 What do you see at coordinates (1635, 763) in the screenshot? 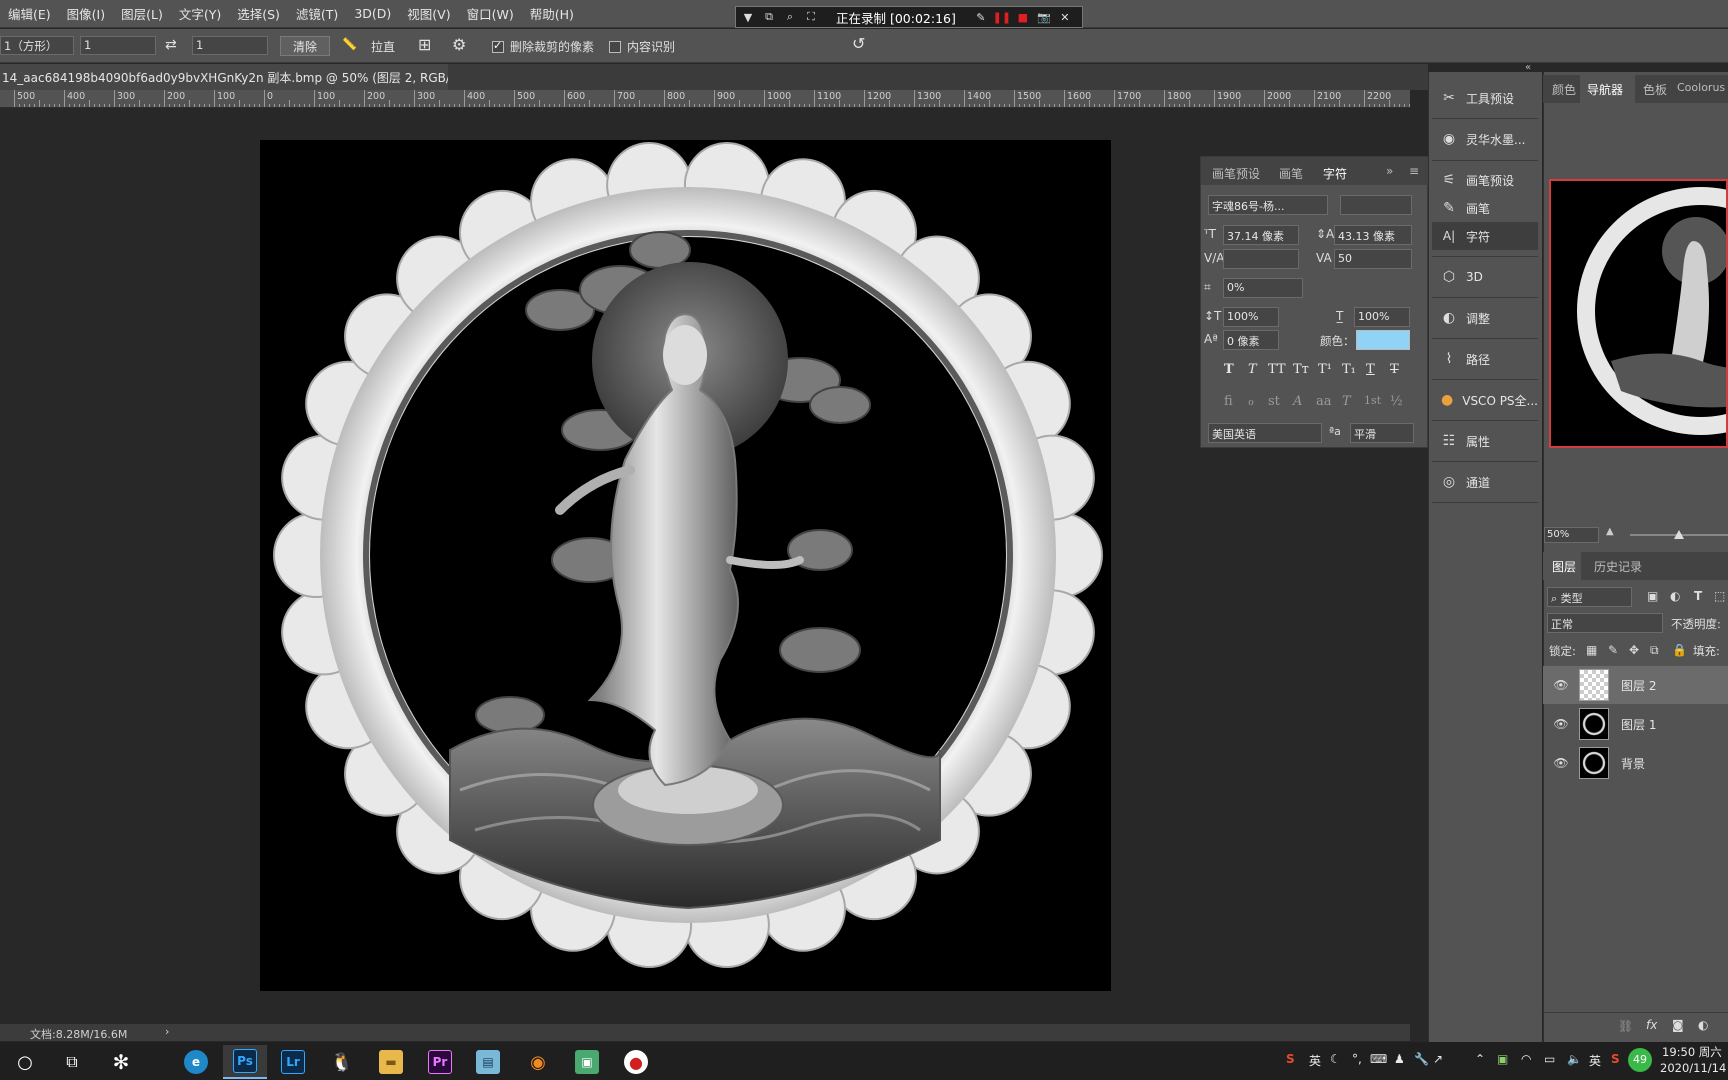
I see `layer-row-background: 👁 背景` at bounding box center [1635, 763].